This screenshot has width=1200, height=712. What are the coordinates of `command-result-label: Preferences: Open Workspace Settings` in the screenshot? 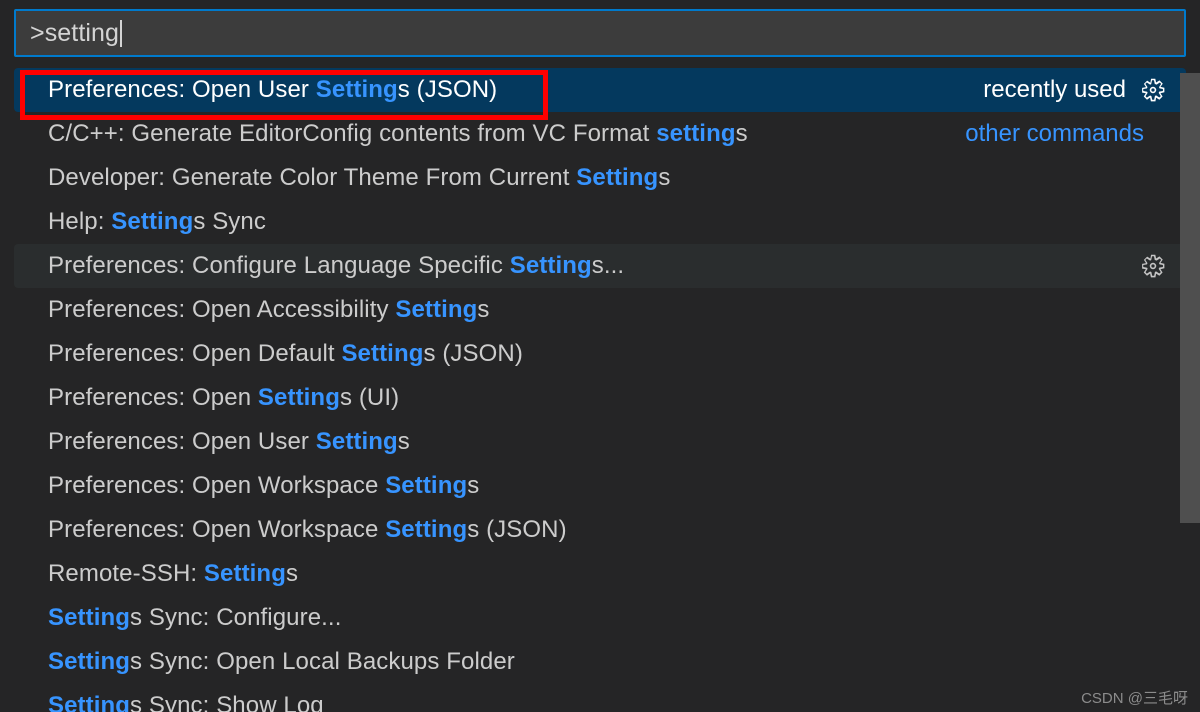 It's located at (263, 486).